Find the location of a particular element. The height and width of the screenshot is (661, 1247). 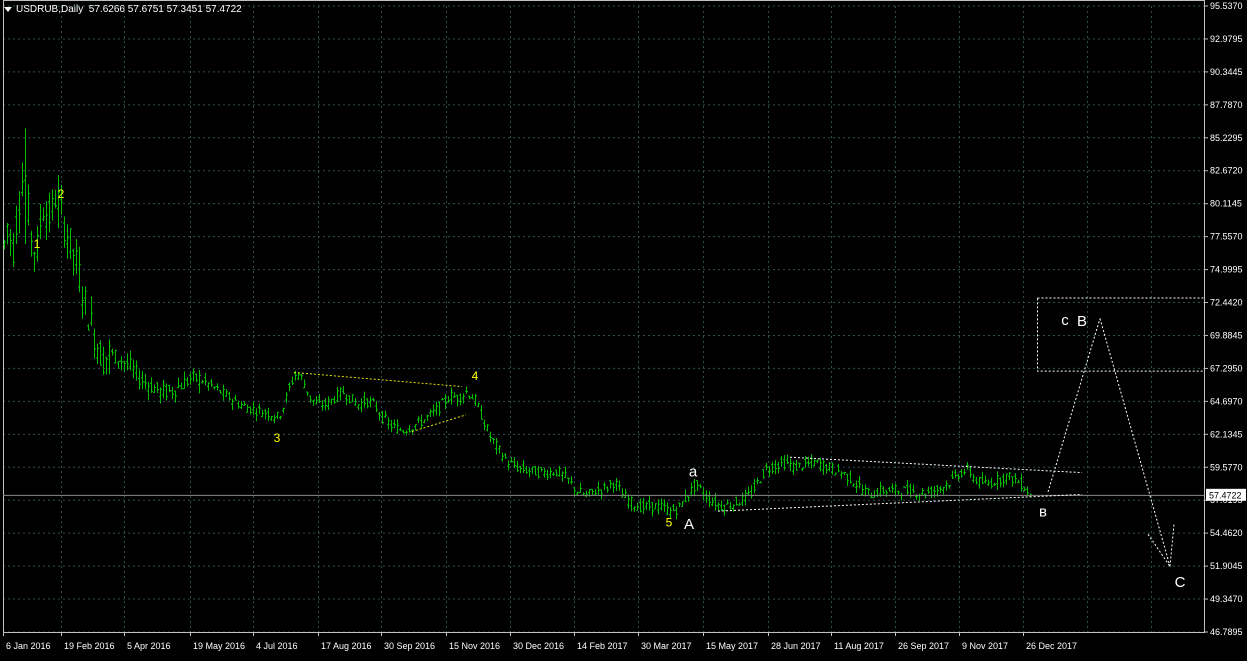

time-tick-label: 30 Mar 2017 is located at coordinates (666, 646).